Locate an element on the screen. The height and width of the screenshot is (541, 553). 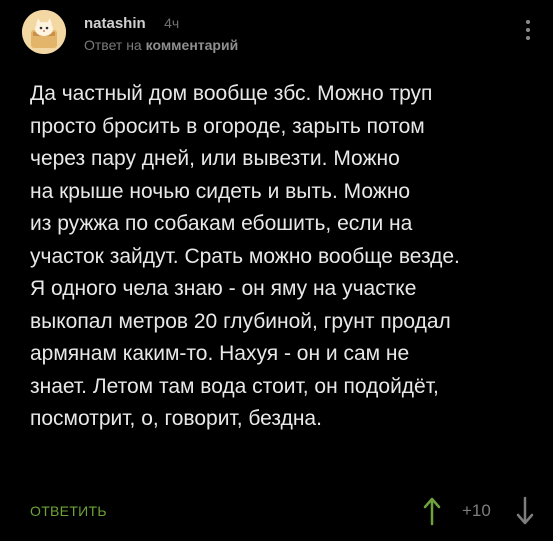
author-line: natashin 4ч is located at coordinates (131, 24).